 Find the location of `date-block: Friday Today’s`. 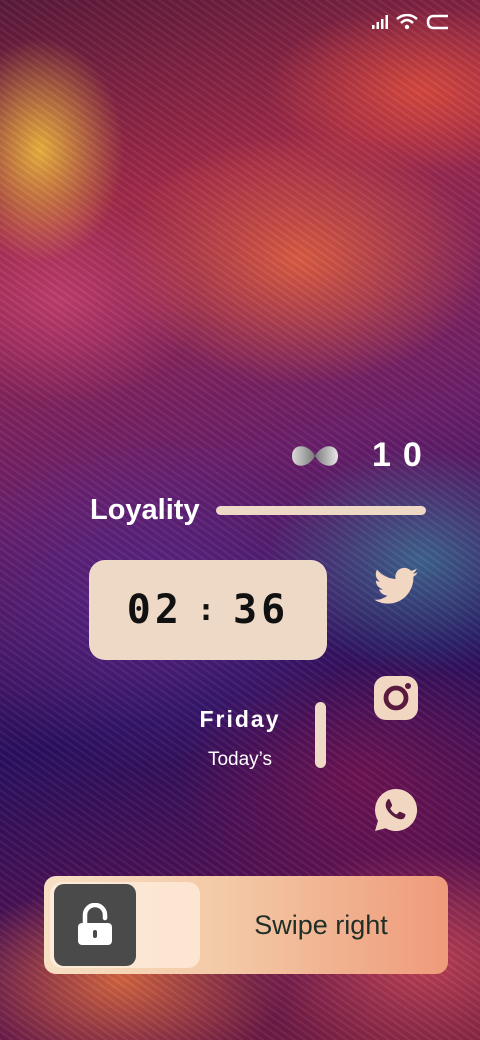

date-block: Friday Today’s is located at coordinates (240, 738).